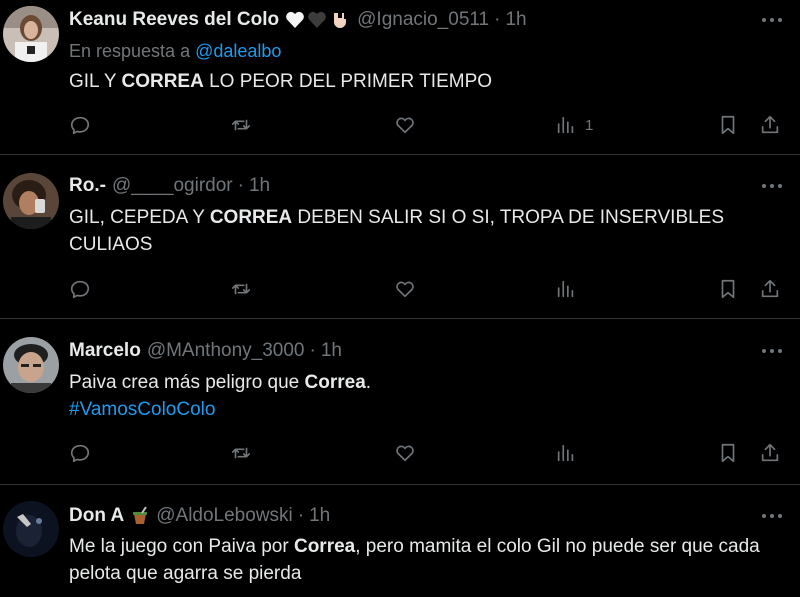  Describe the element at coordinates (423, 20) in the screenshot. I see `user-handle: @Ignacio_0511` at that location.